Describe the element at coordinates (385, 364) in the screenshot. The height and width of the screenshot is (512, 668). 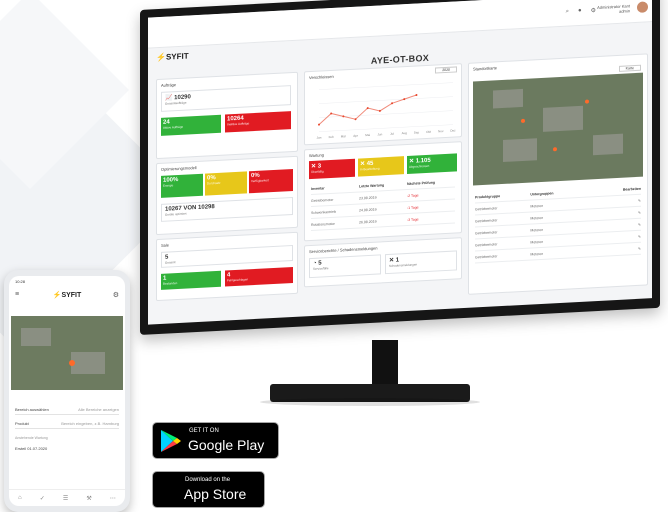
I see `monitor-stand-neck` at that location.